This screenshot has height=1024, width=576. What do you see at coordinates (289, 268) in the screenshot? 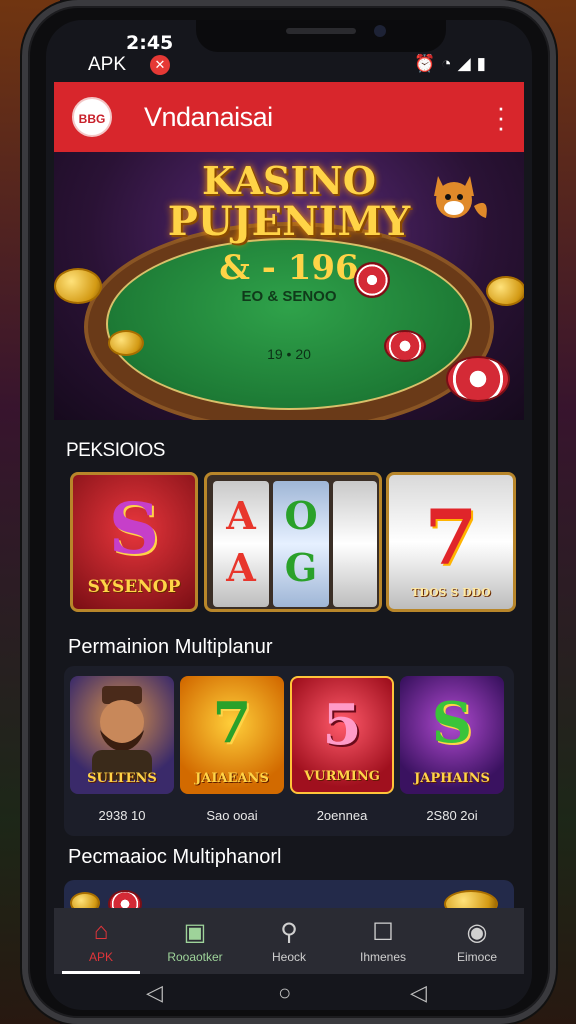
I see `banner-amount: & - 196` at bounding box center [289, 268].